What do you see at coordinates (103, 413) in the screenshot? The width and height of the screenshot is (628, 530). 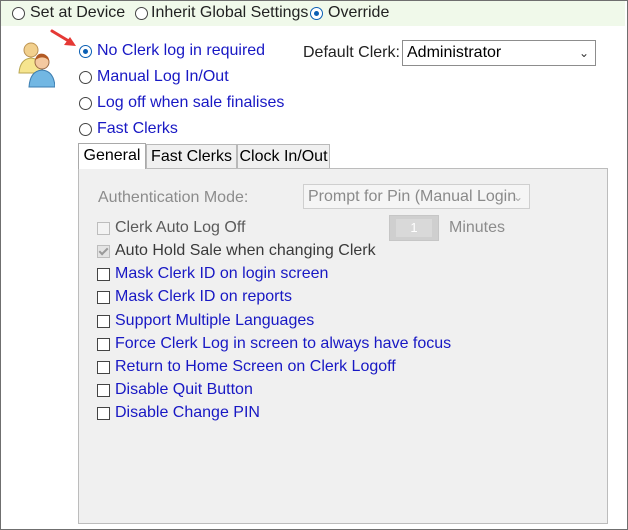 I see `checkbox-disable-change-pin` at bounding box center [103, 413].